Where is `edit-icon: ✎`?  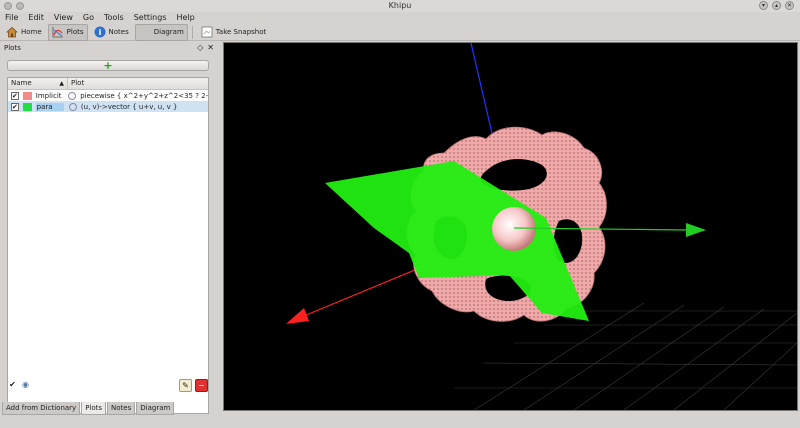
edit-icon: ✎ is located at coordinates (185, 385).